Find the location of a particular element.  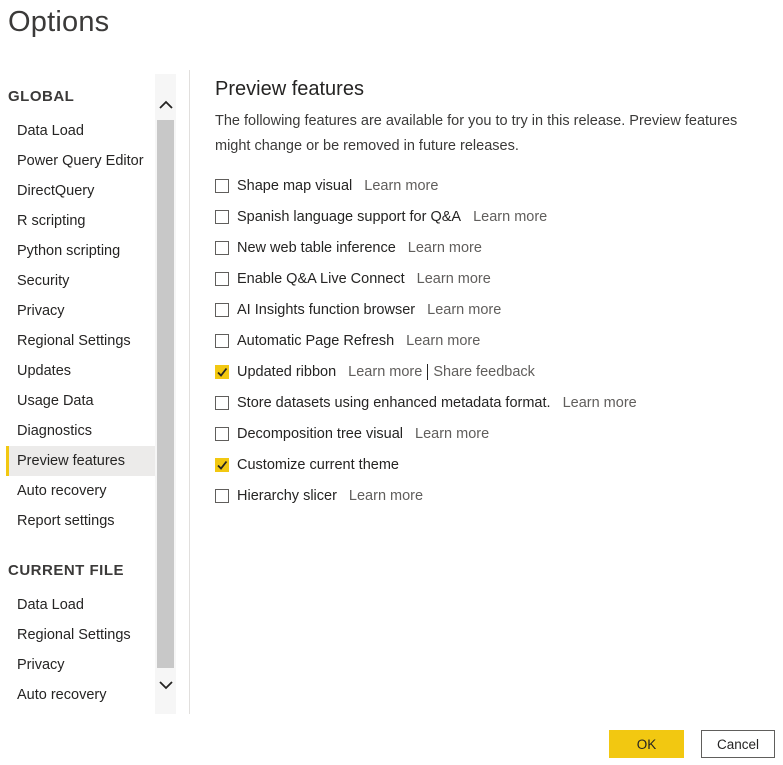

scroll-up-button is located at coordinates (165, 104).